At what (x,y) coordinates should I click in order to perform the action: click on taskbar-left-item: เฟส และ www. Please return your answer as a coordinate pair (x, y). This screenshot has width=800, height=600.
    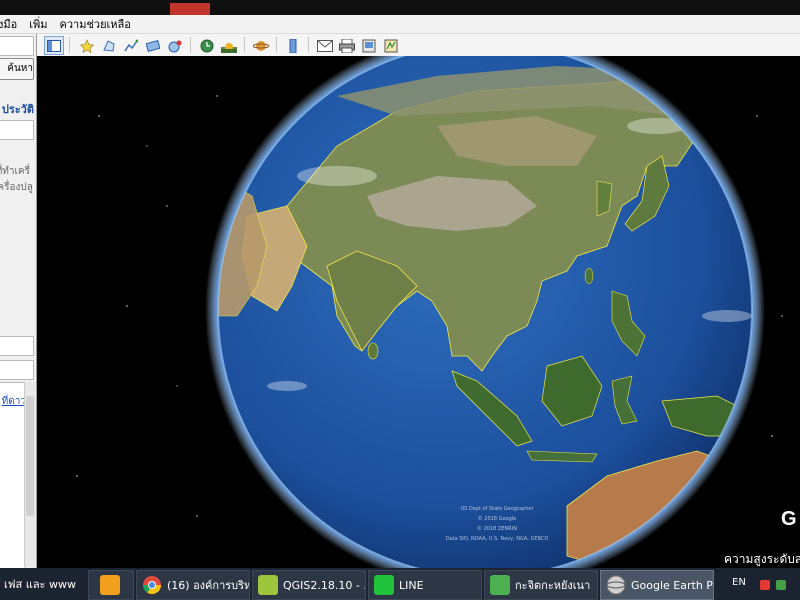
    Looking at the image, I should click on (45, 584).